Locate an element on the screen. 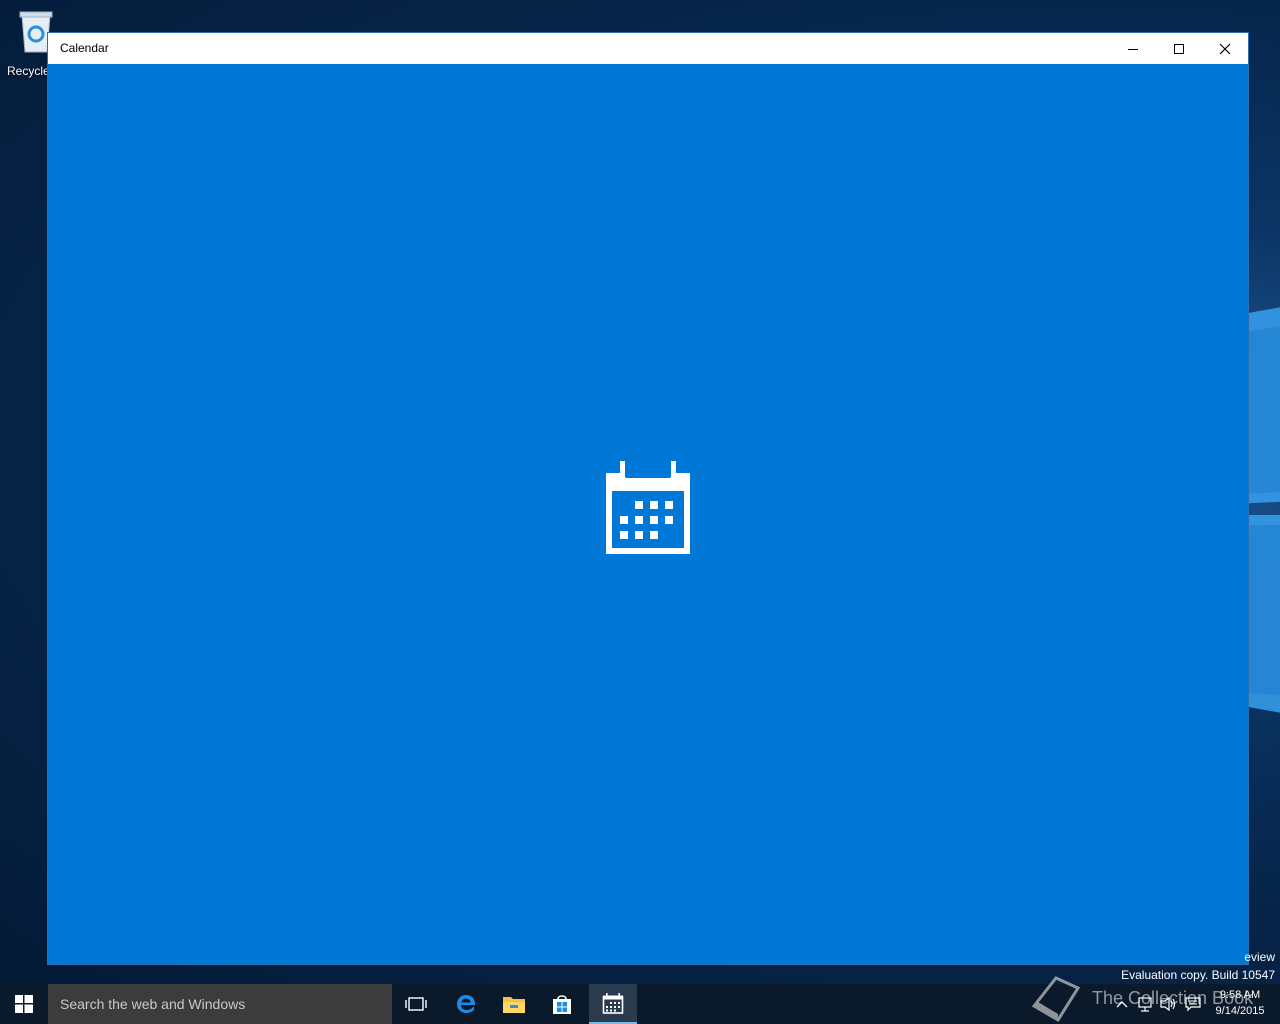 Image resolution: width=1280 pixels, height=1024 pixels. calendar-taskbar-button is located at coordinates (613, 1004).